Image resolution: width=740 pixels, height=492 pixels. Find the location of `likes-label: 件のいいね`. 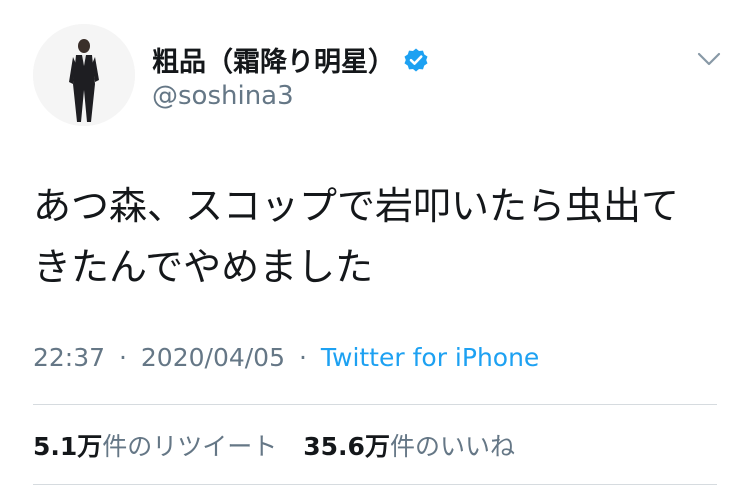

likes-label: 件のいいね is located at coordinates (452, 446).